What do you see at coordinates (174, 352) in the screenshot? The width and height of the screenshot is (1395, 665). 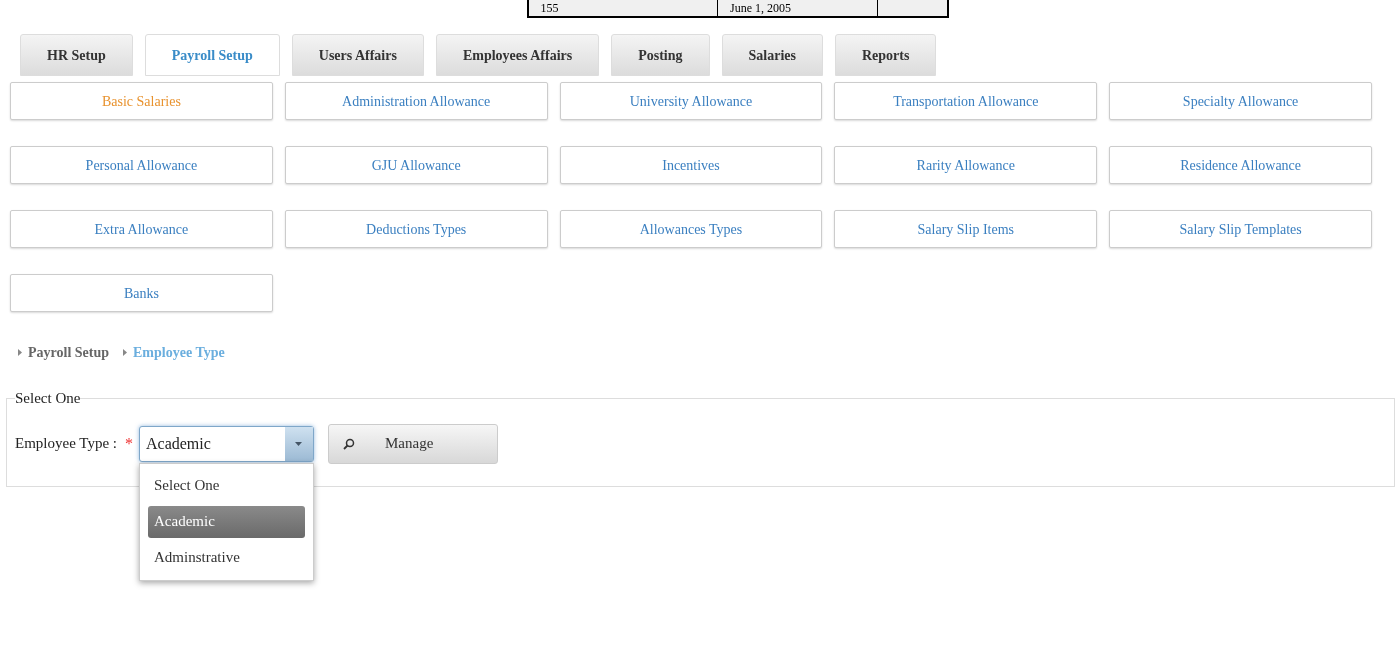 I see `breadcrumb-link: Employee Type` at bounding box center [174, 352].